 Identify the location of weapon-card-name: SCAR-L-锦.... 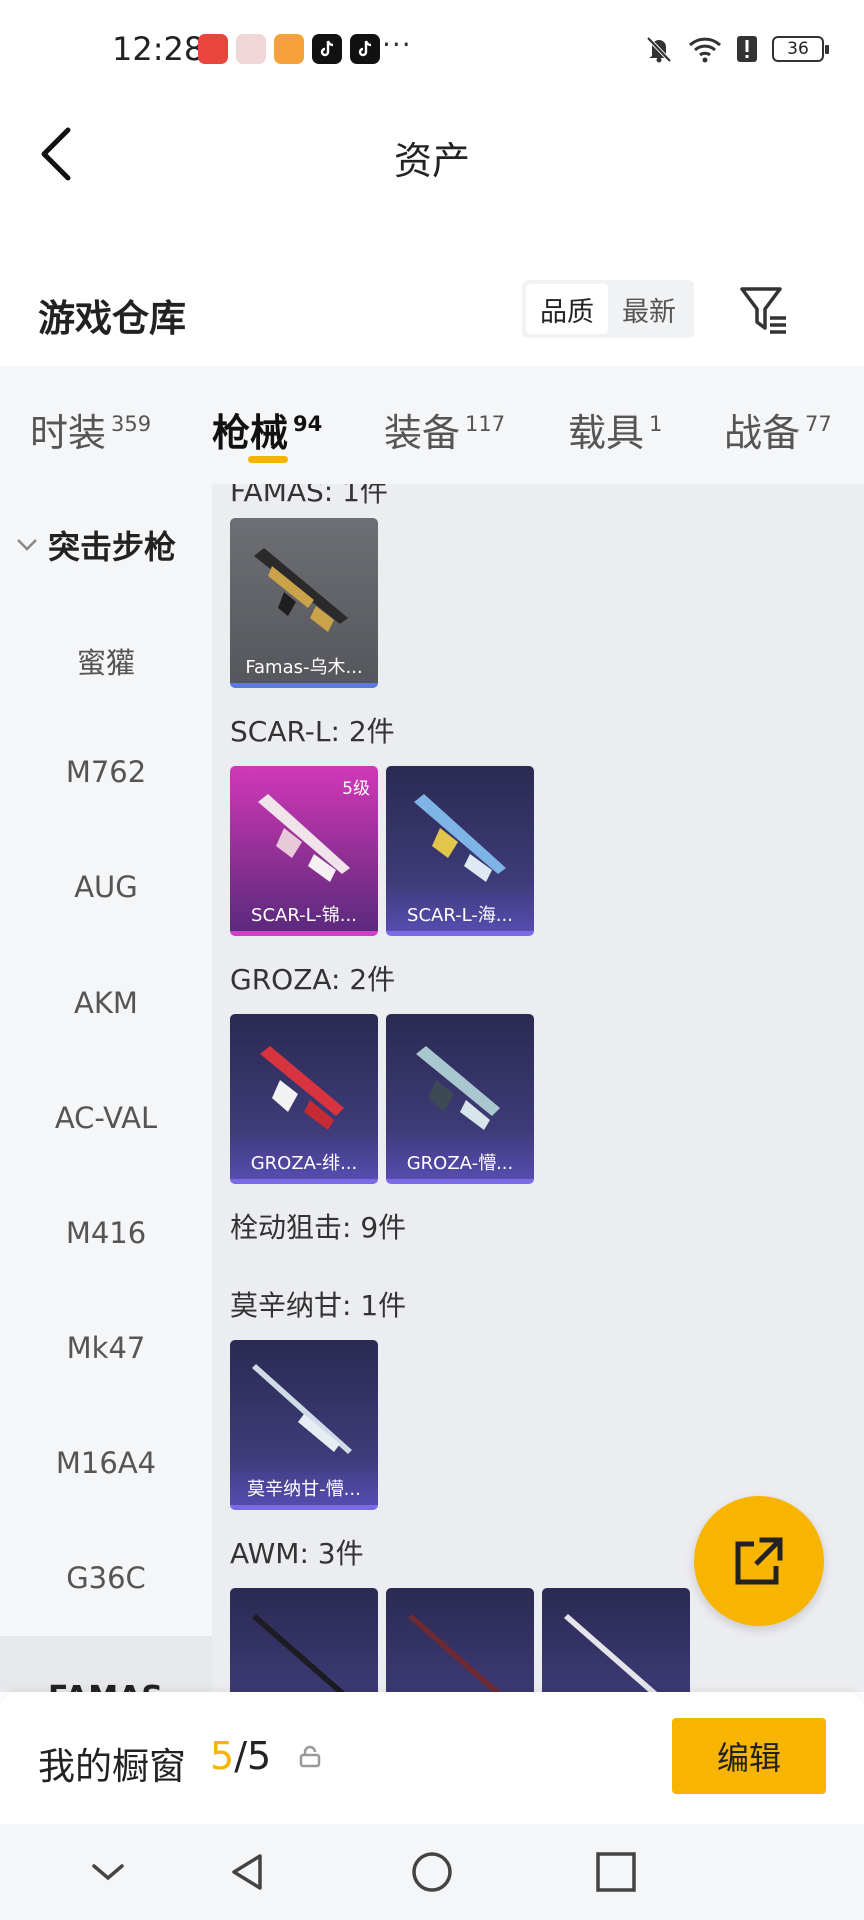
(304, 915).